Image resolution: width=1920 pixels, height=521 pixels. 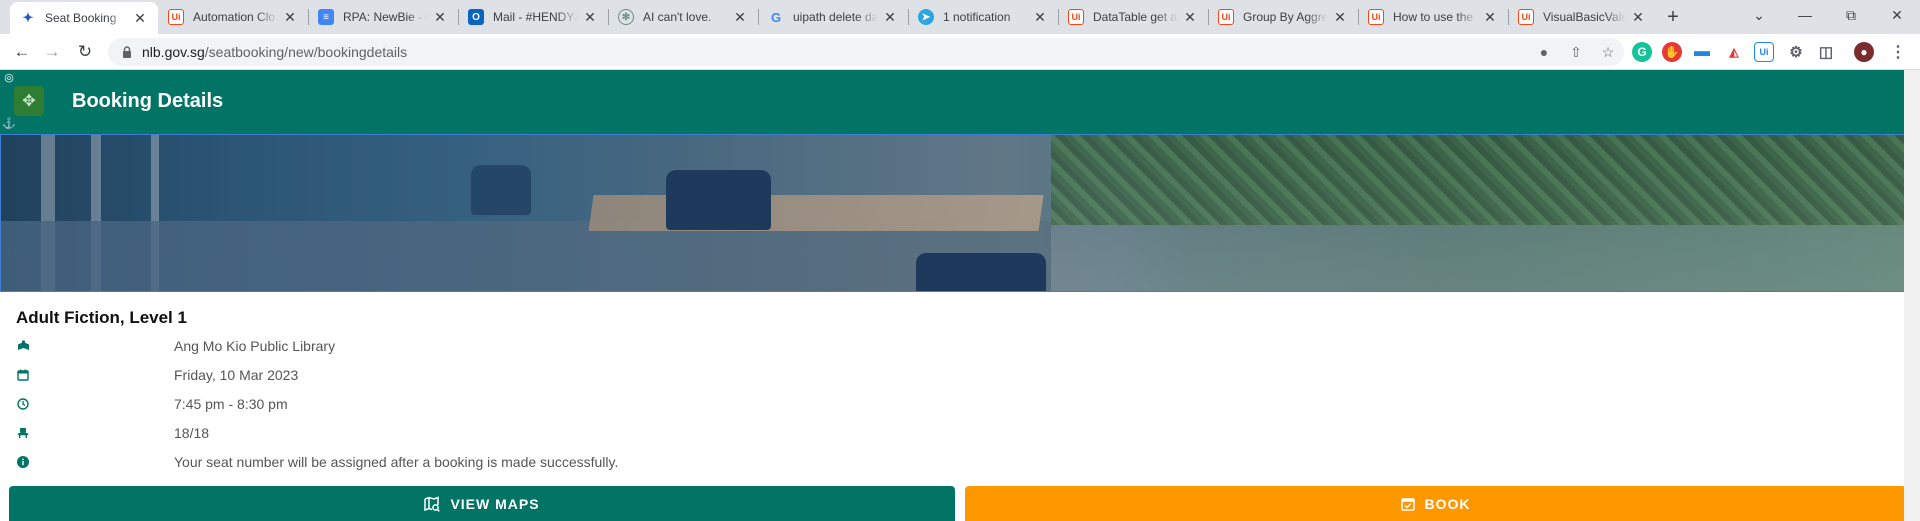 I want to click on view-maps-button: VIEW MAPS, so click(x=482, y=503).